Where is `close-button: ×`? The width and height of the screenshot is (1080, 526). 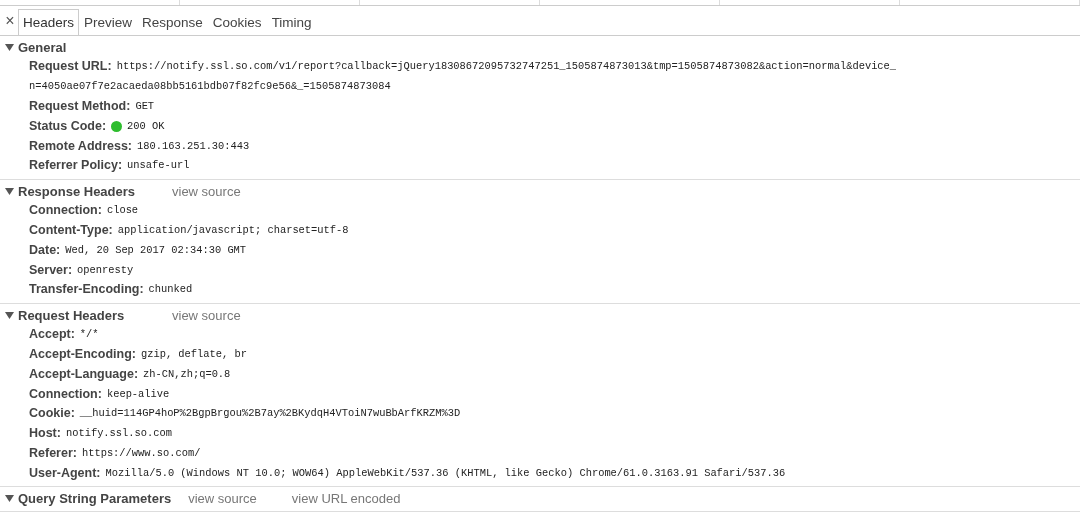 close-button: × is located at coordinates (9, 20).